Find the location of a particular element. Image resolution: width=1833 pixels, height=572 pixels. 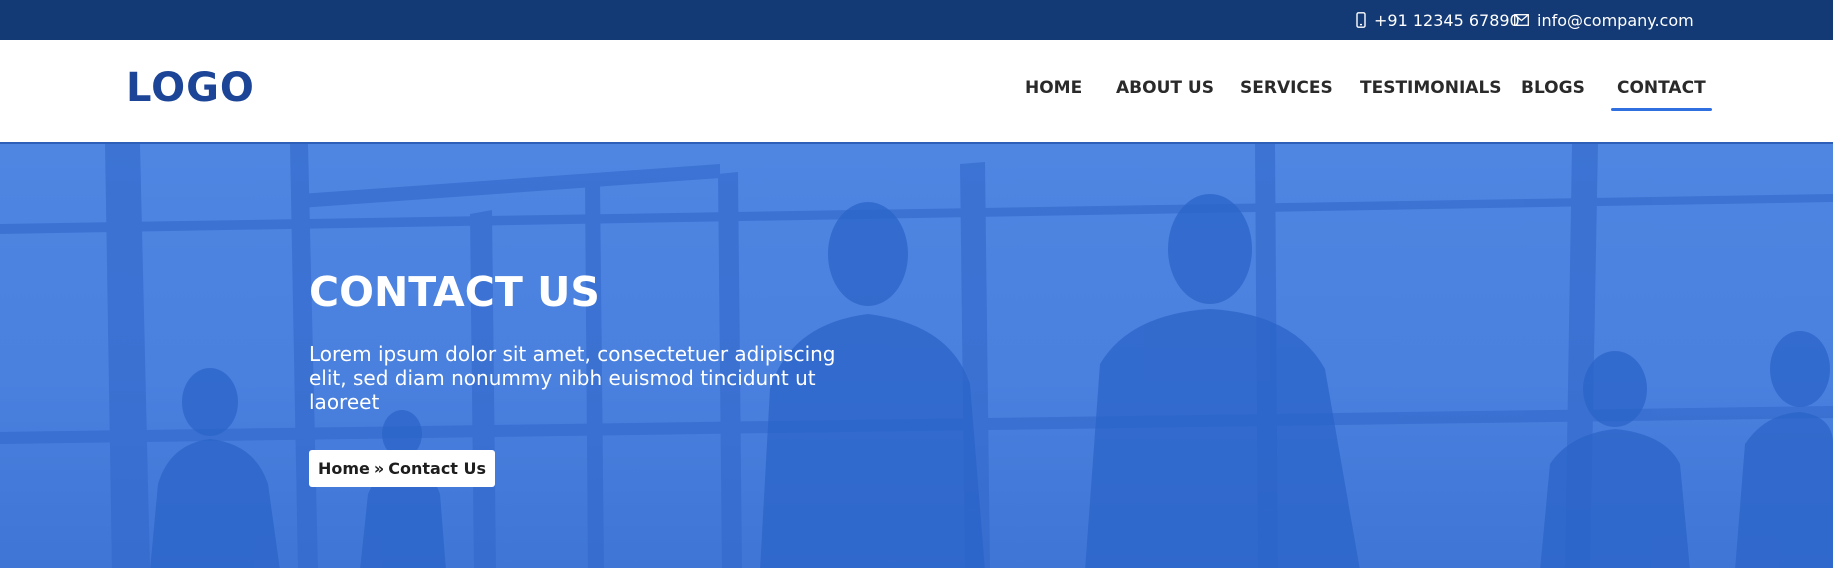

page-title: CONTACT US is located at coordinates (454, 292).